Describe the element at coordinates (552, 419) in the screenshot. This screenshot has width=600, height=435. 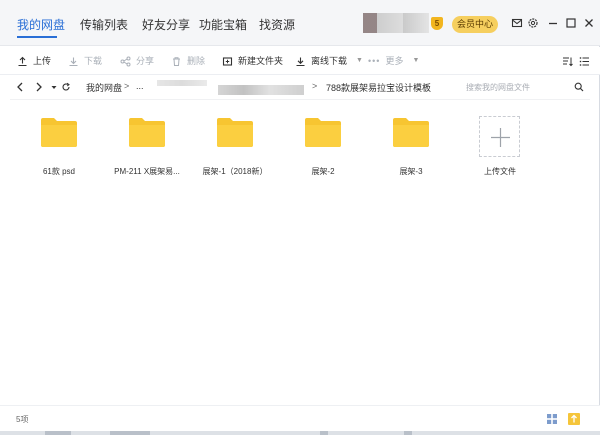
I see `grid-view-icon` at that location.